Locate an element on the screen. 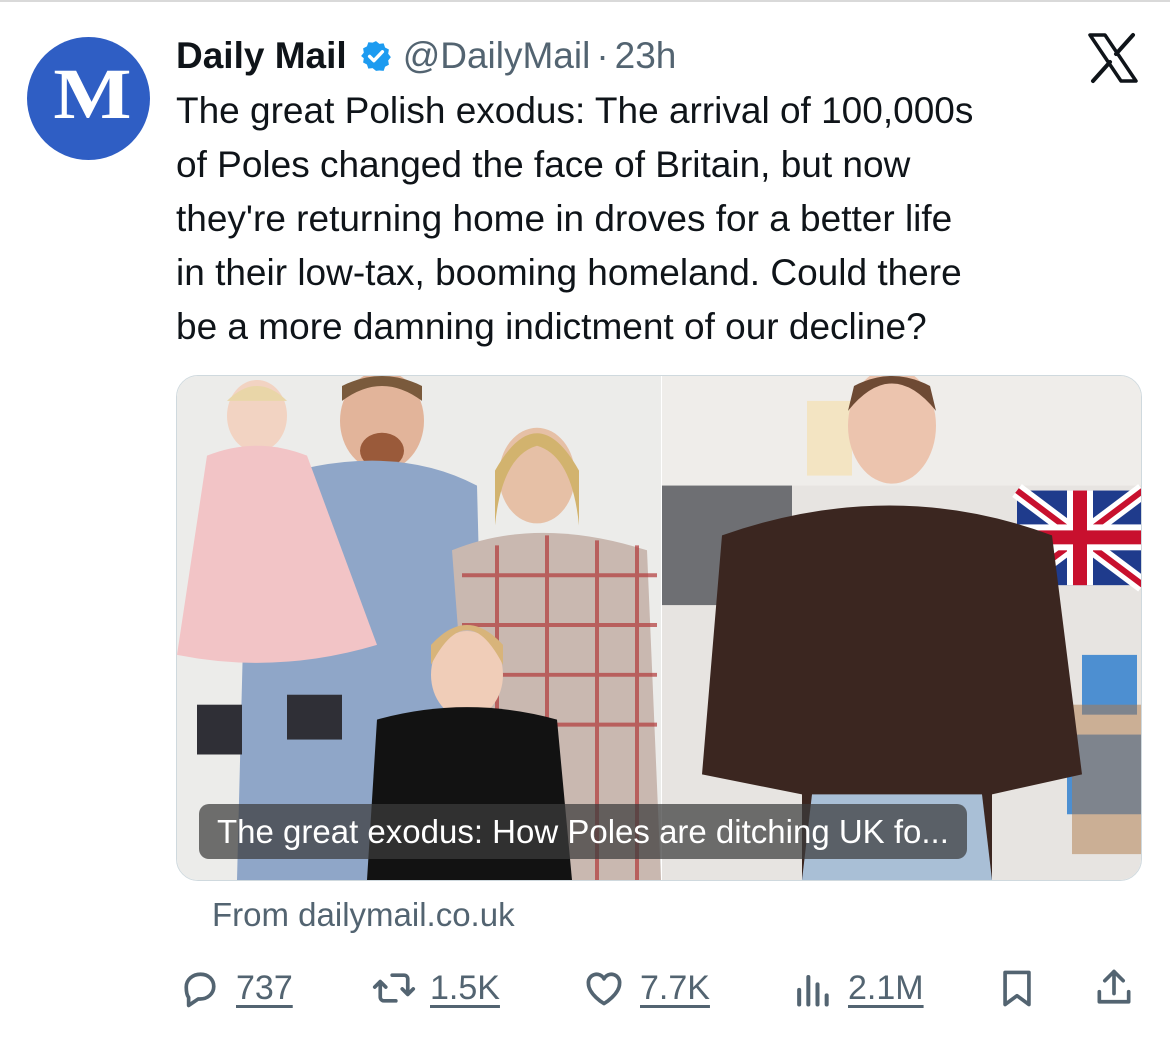 This screenshot has width=1170, height=1043. account-name: Daily Mail is located at coordinates (261, 56).